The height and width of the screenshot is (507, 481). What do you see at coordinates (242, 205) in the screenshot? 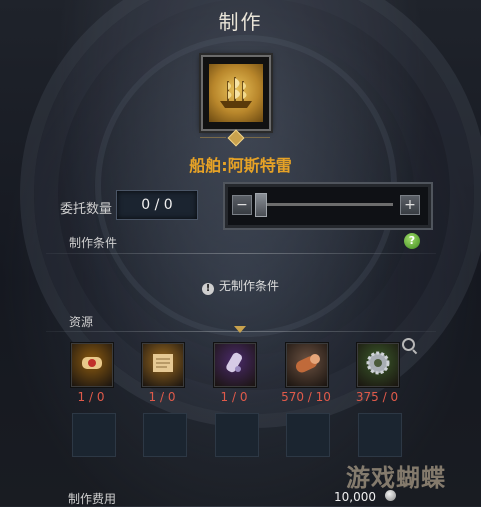
I see `decrease-button: −` at bounding box center [242, 205].